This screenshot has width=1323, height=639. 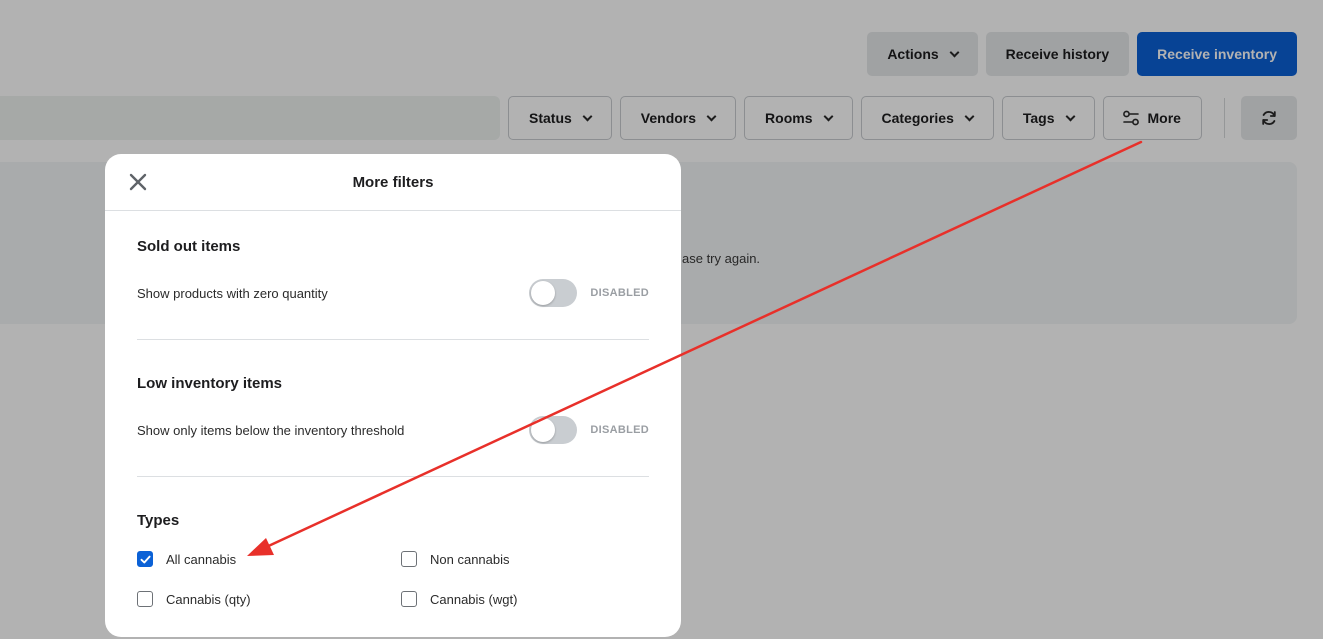 I want to click on sold-out-toggle, so click(x=553, y=293).